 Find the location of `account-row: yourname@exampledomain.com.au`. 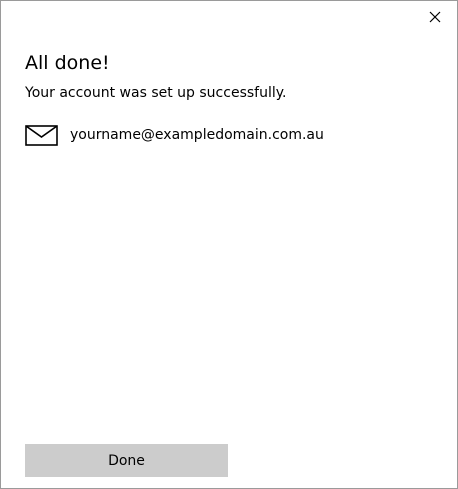

account-row: yourname@exampledomain.com.au is located at coordinates (174, 135).